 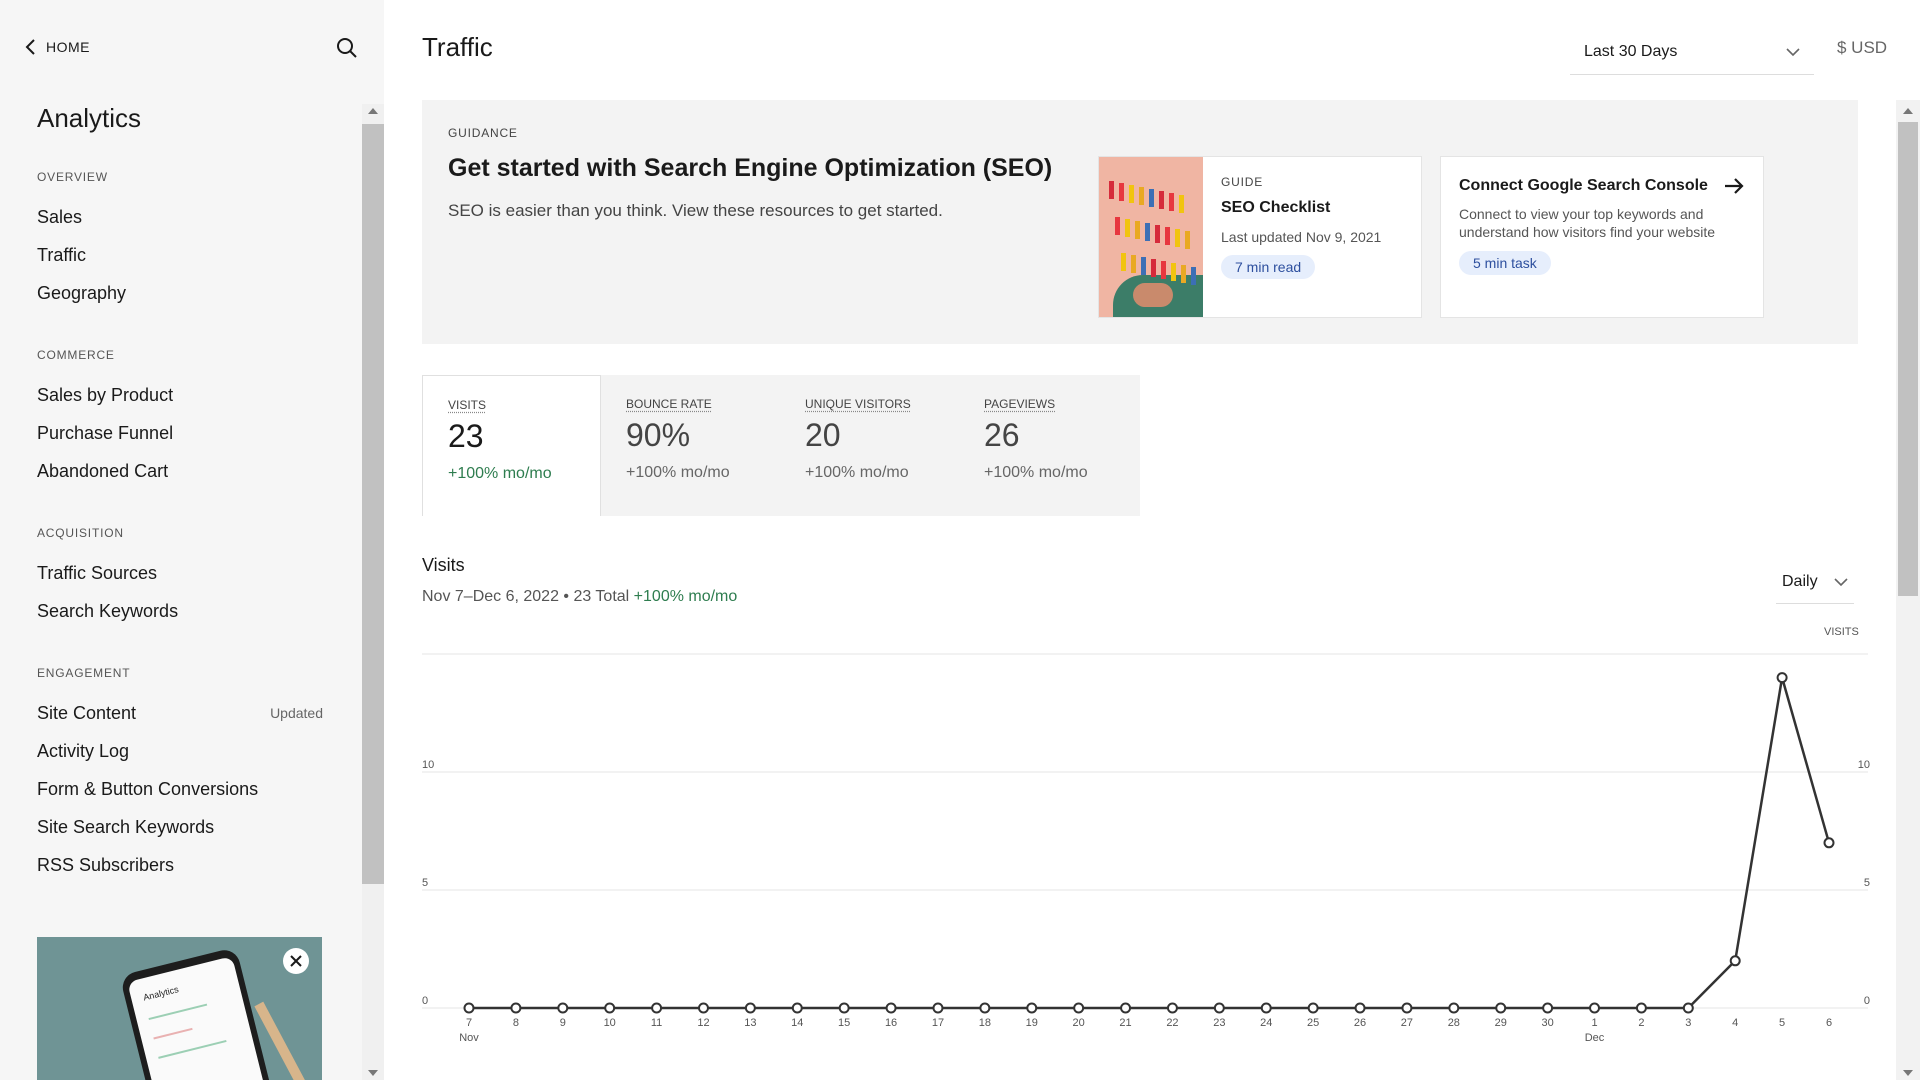 I want to click on metric-value: 26, so click(x=1002, y=435).